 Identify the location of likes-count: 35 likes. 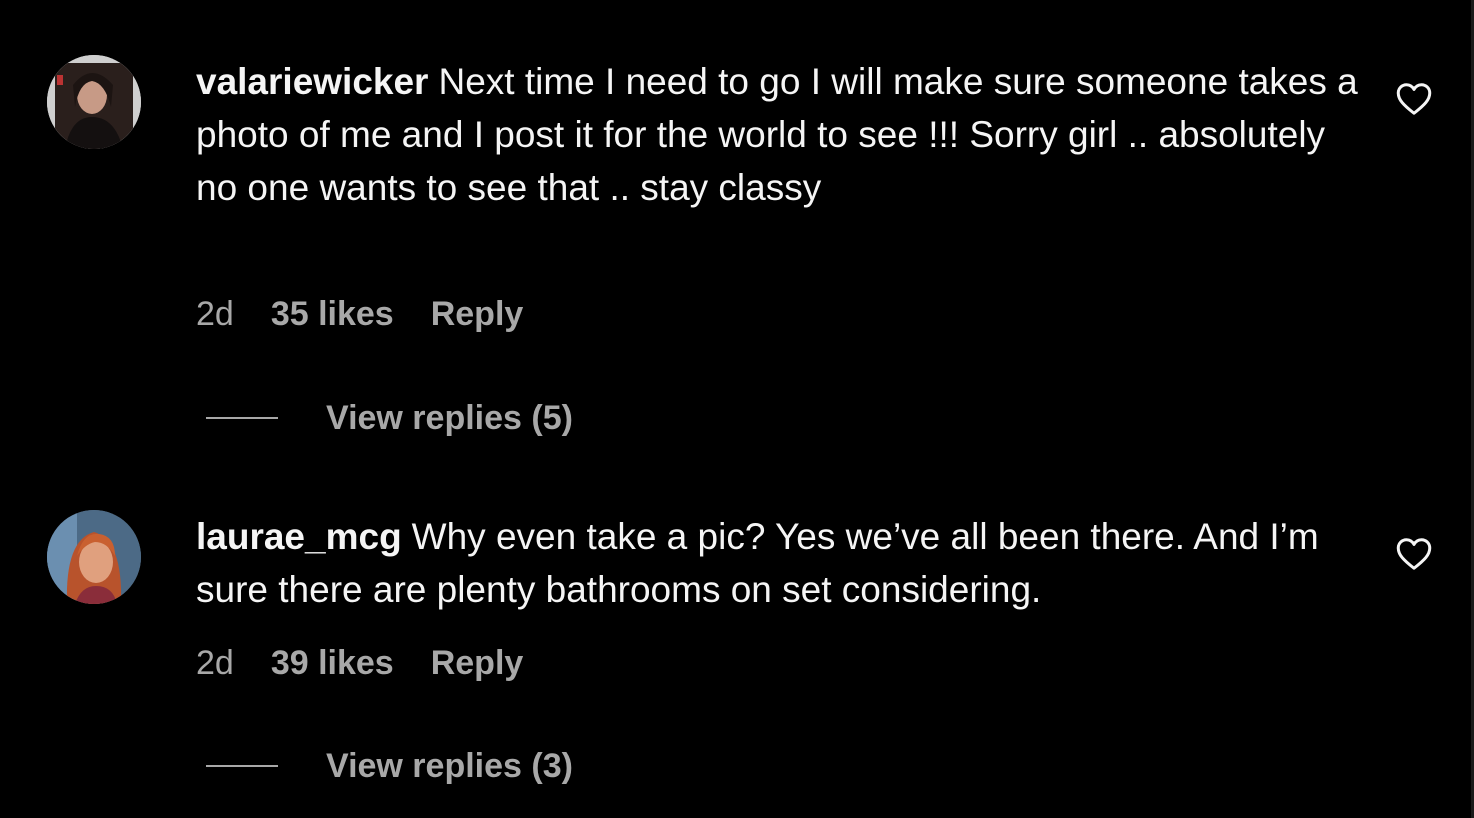
(332, 314).